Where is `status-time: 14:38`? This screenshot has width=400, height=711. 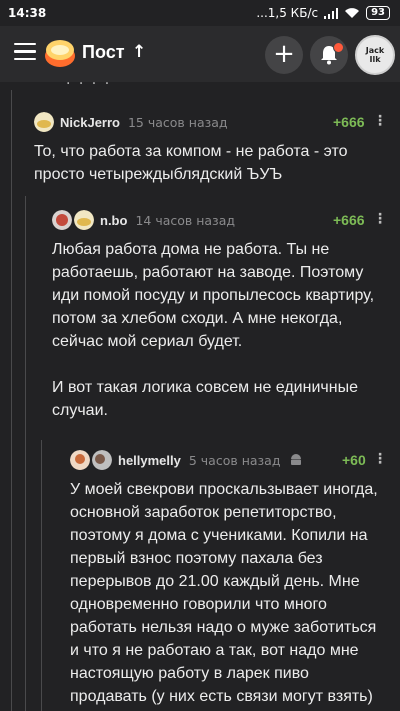
status-time: 14:38 is located at coordinates (27, 13).